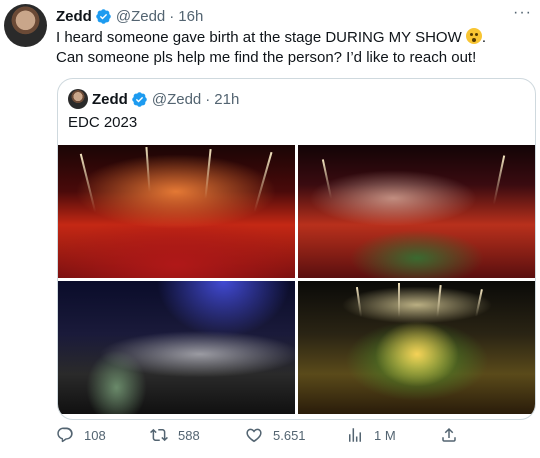 The image size is (540, 458). Describe the element at coordinates (95, 435) in the screenshot. I see `reply-count: 108` at that location.